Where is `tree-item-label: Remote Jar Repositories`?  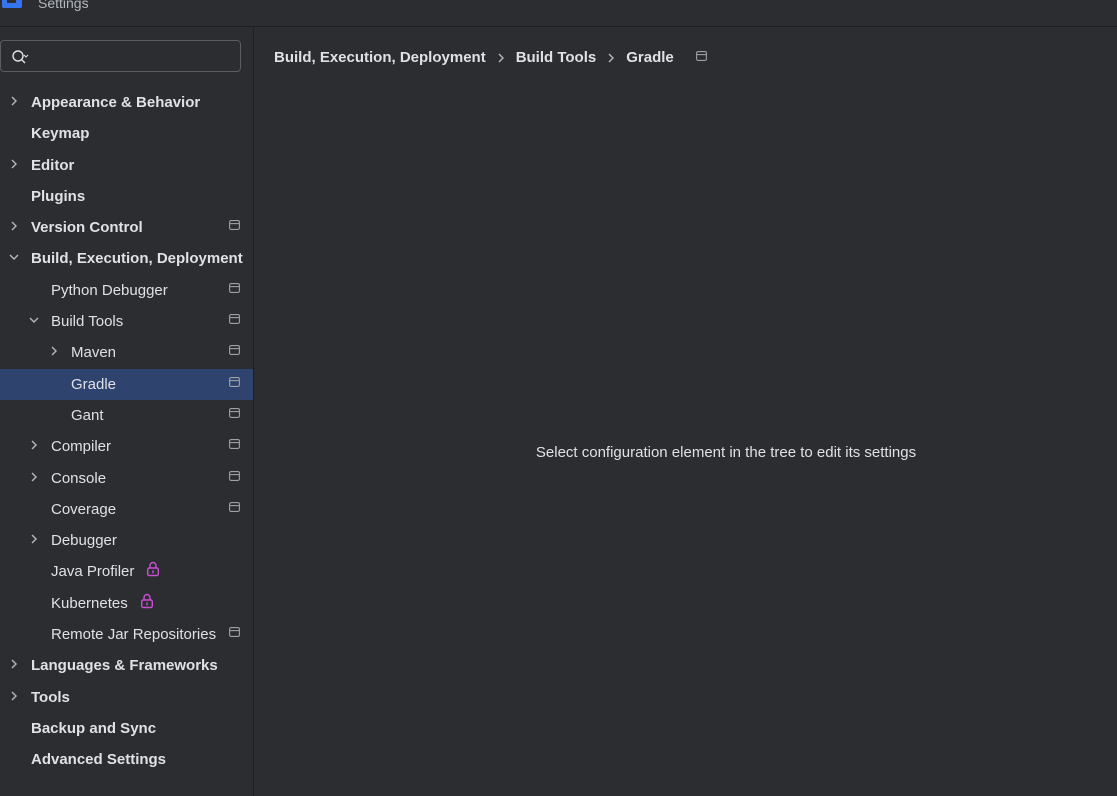 tree-item-label: Remote Jar Repositories is located at coordinates (134, 635).